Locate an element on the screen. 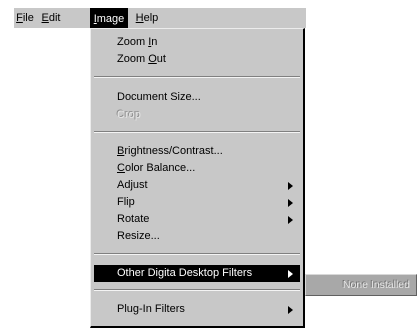 Image resolution: width=419 pixels, height=330 pixels. zoom-out-label-a: Zoom is located at coordinates (133, 59).